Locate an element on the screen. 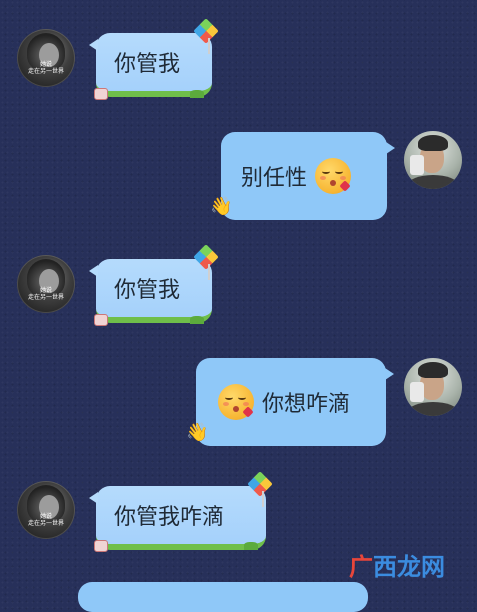 The width and height of the screenshot is (477, 612). watermark-logo: 广 西 龙网 is located at coordinates (397, 567).